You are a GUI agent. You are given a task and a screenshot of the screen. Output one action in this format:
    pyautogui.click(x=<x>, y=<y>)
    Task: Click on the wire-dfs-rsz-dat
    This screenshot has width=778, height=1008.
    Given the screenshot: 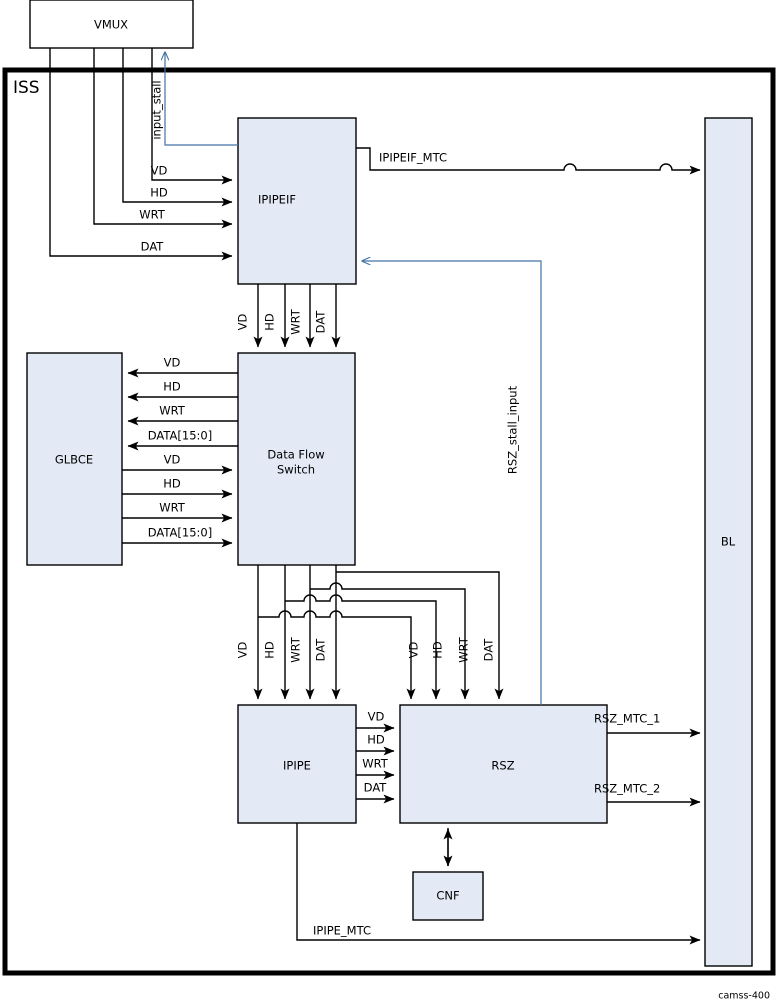 What is the action you would take?
    pyautogui.click(x=420, y=635)
    